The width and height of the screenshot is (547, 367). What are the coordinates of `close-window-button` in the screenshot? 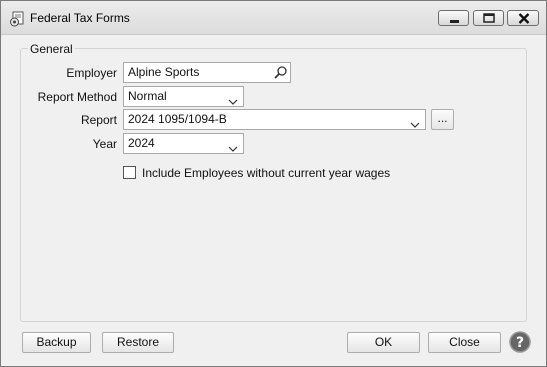 It's located at (523, 18).